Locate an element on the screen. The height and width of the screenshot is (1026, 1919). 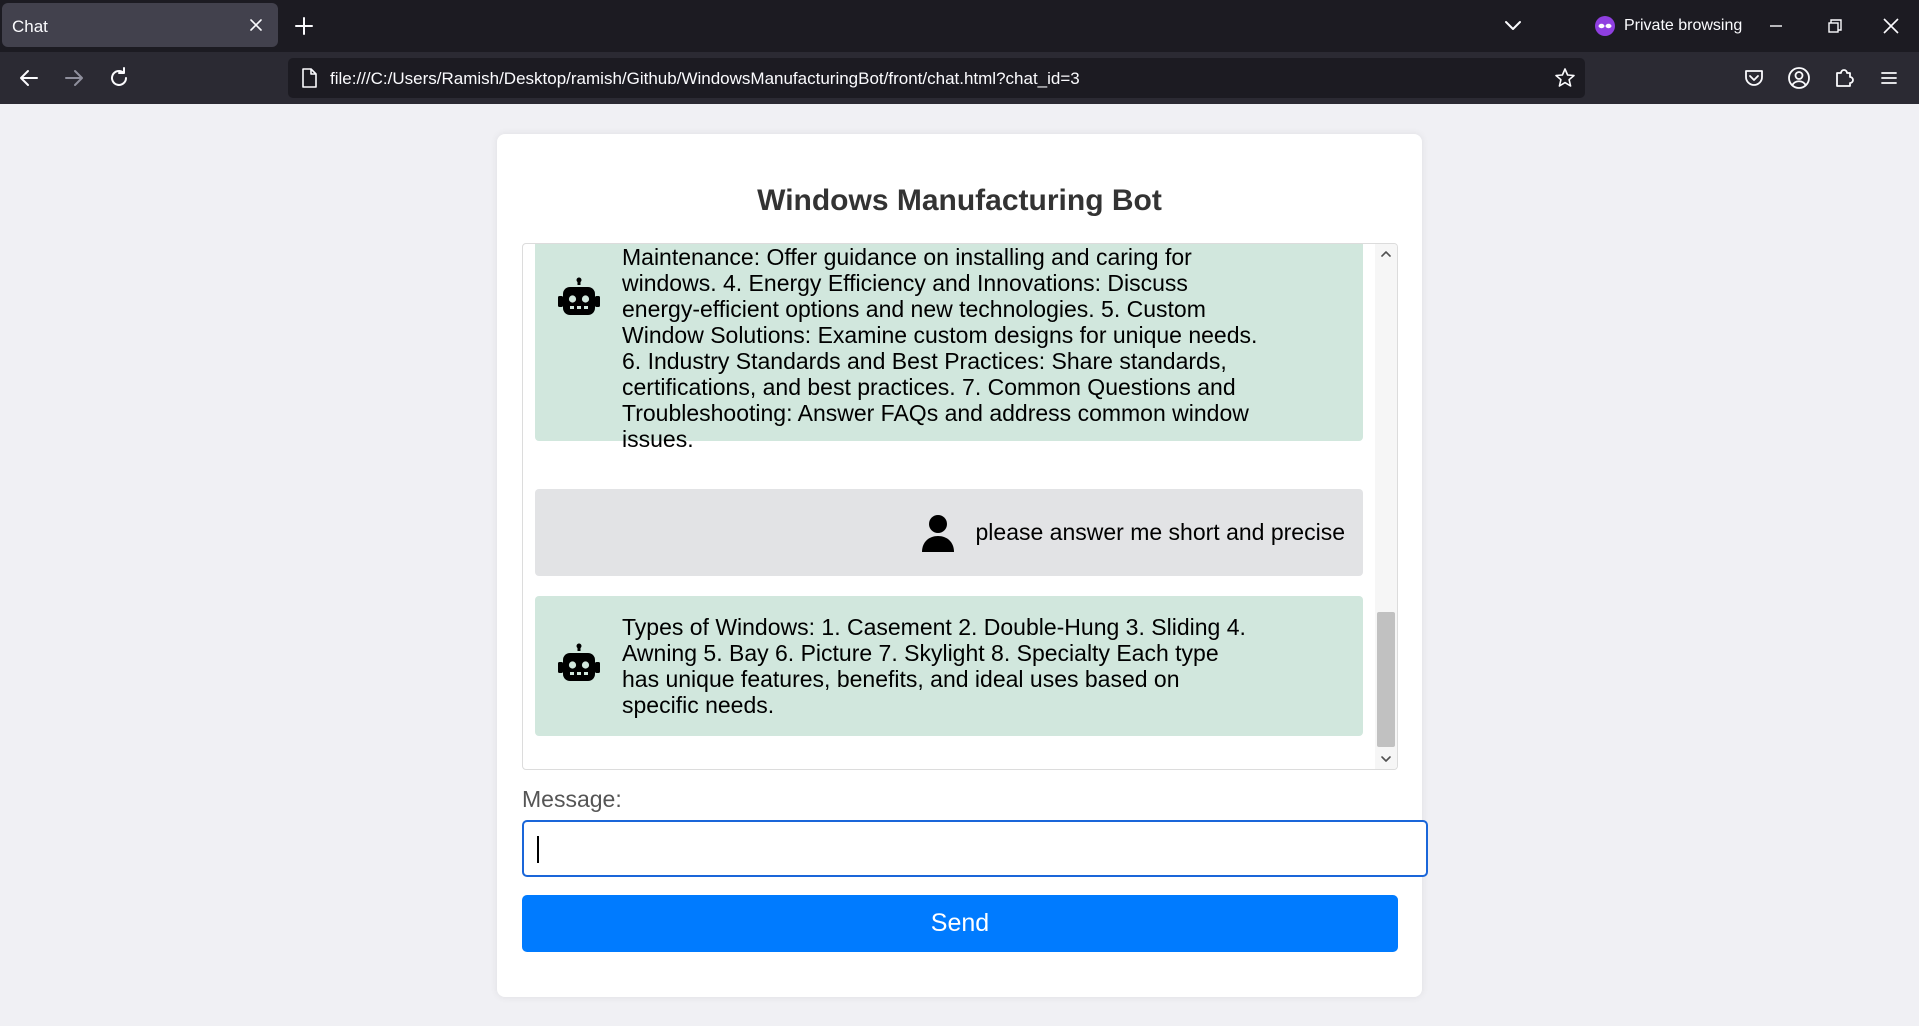
reload-icon is located at coordinates (119, 78).